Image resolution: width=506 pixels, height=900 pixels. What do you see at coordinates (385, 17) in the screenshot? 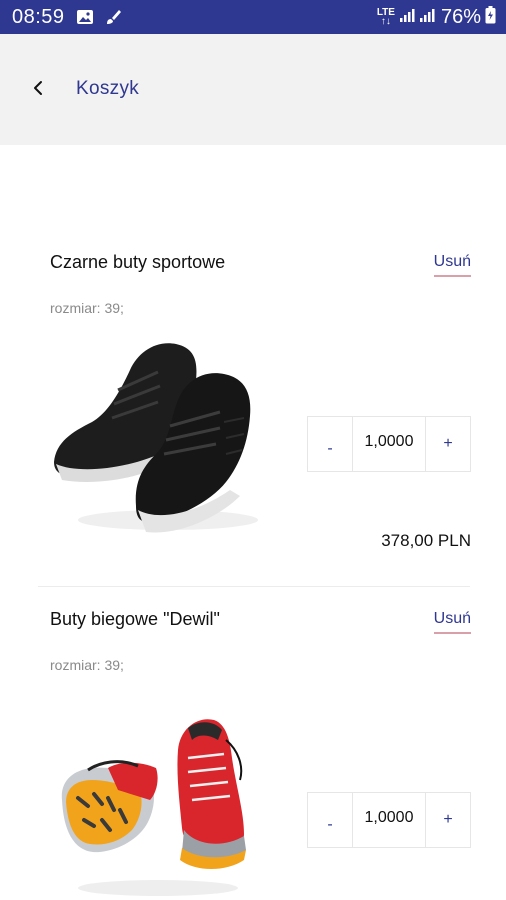
I see `network-type: LTE ↑↓` at bounding box center [385, 17].